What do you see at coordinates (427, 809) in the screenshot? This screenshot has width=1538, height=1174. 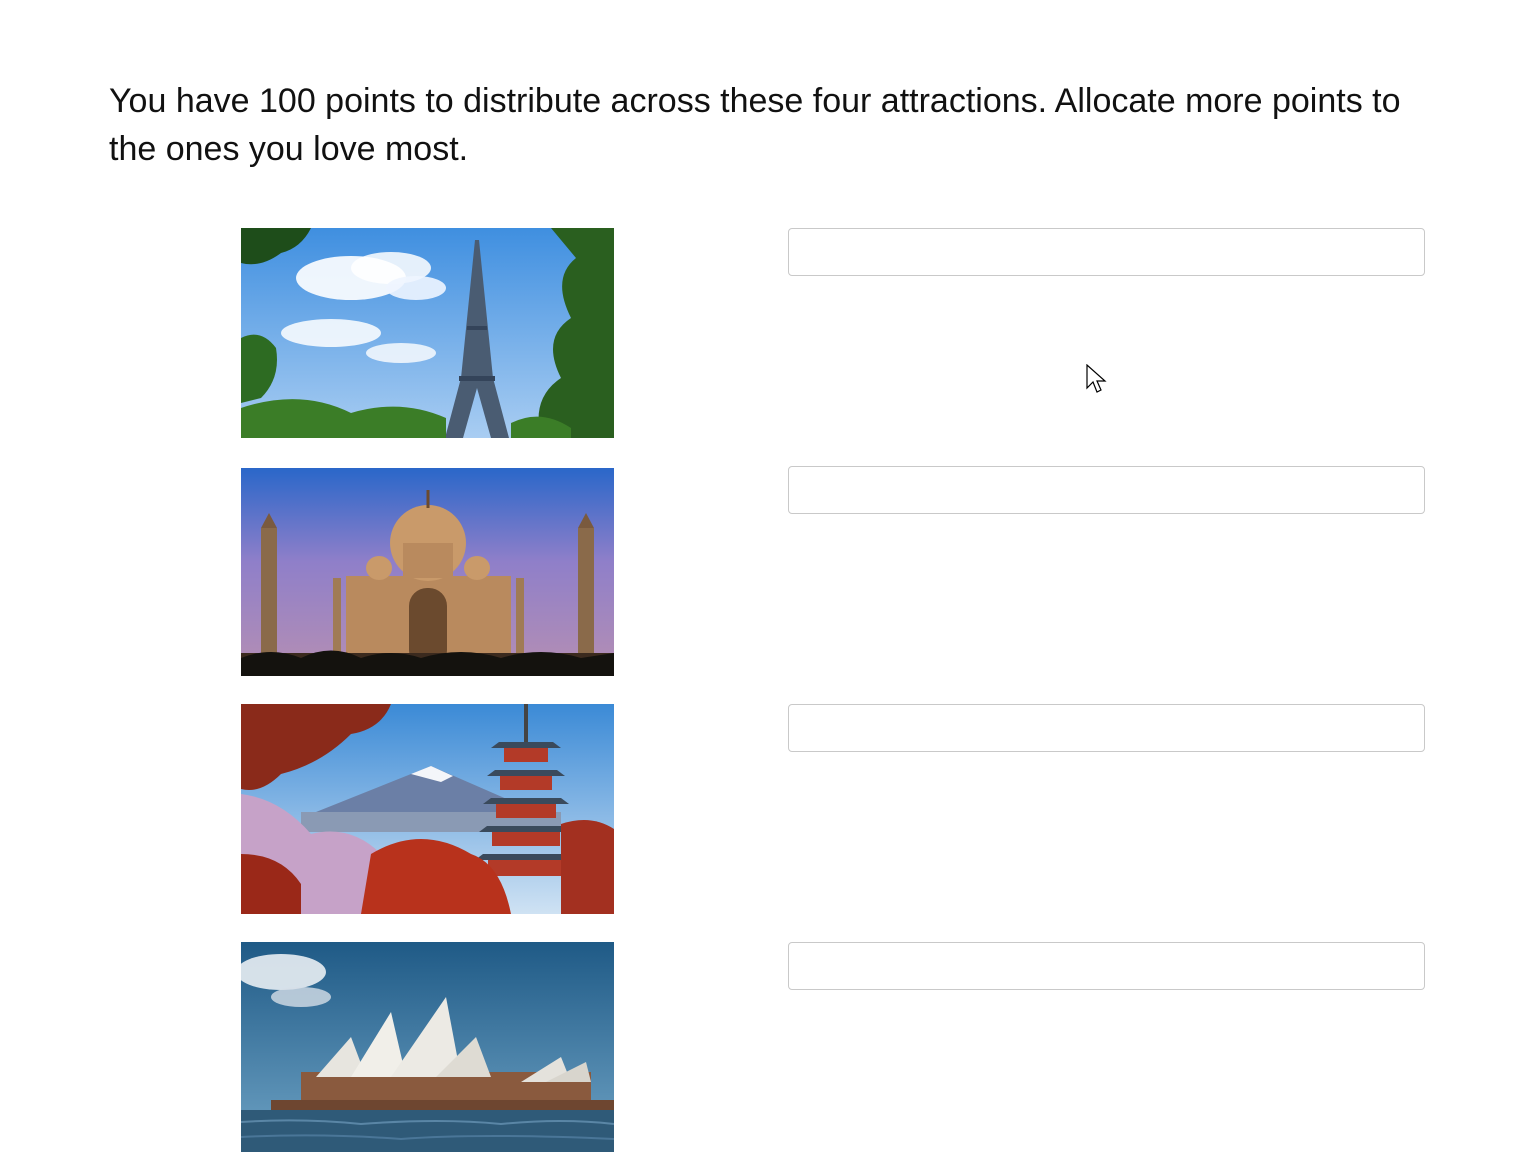 I see `mount-fuji-pagoda-image` at bounding box center [427, 809].